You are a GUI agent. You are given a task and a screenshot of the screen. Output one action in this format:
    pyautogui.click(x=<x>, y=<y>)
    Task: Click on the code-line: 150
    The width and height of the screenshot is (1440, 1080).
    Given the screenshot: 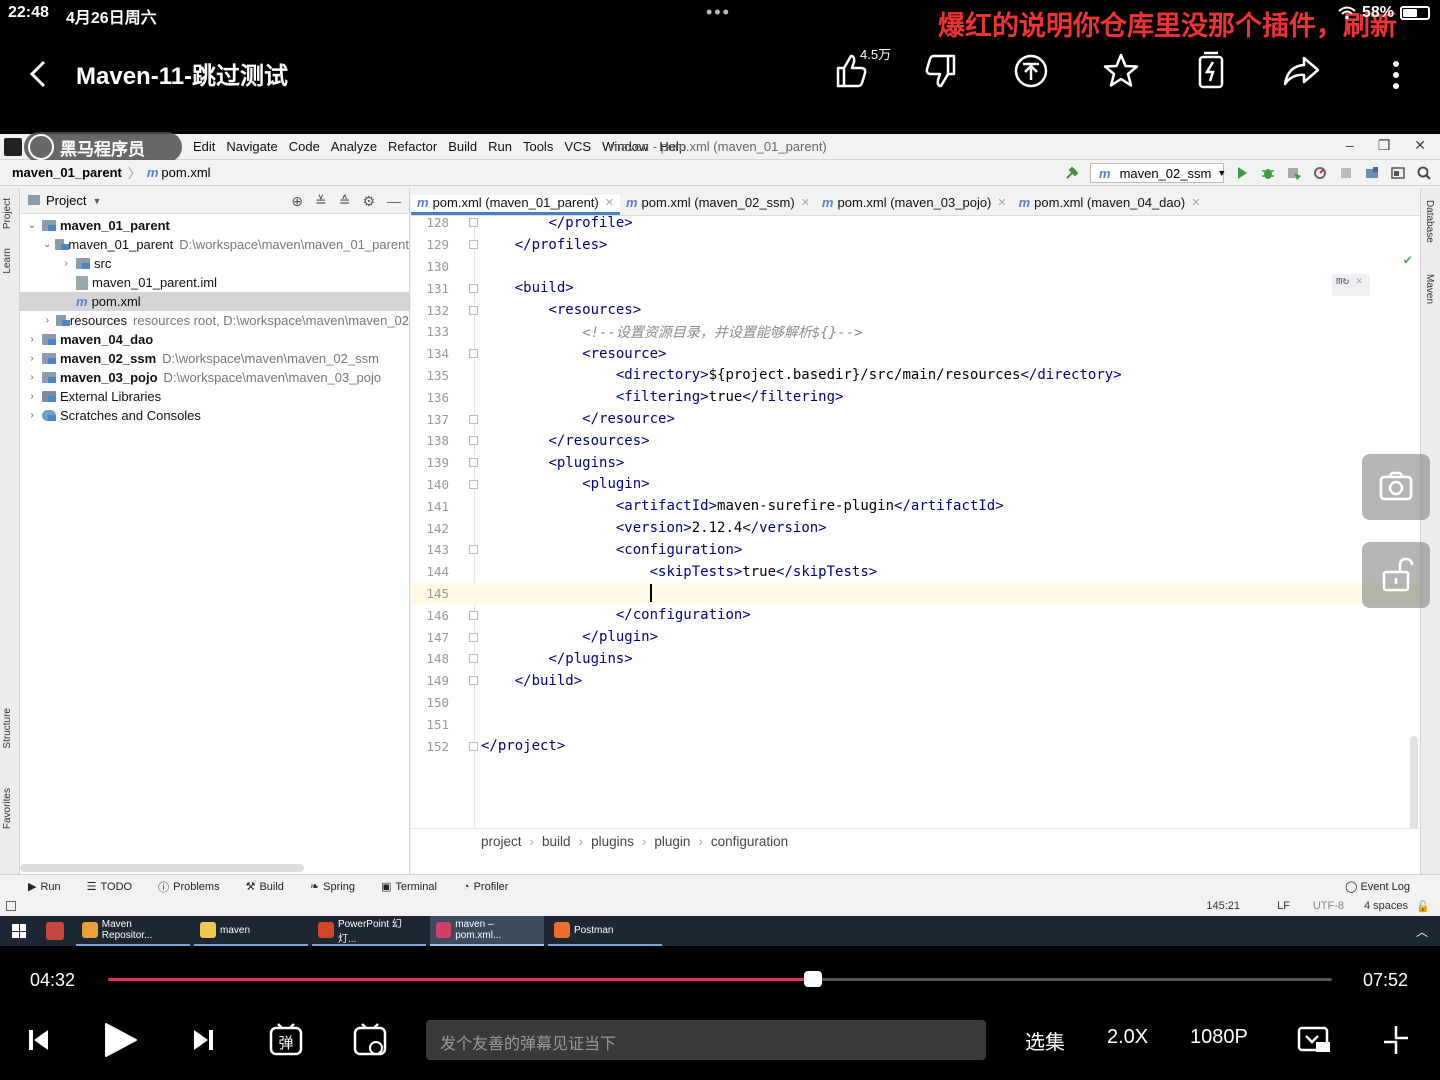 What is the action you would take?
    pyautogui.click(x=915, y=703)
    